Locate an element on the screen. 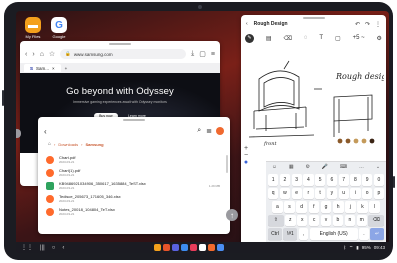 This screenshot has height=263, width=397. emoji-icon: ☺ is located at coordinates (274, 167).